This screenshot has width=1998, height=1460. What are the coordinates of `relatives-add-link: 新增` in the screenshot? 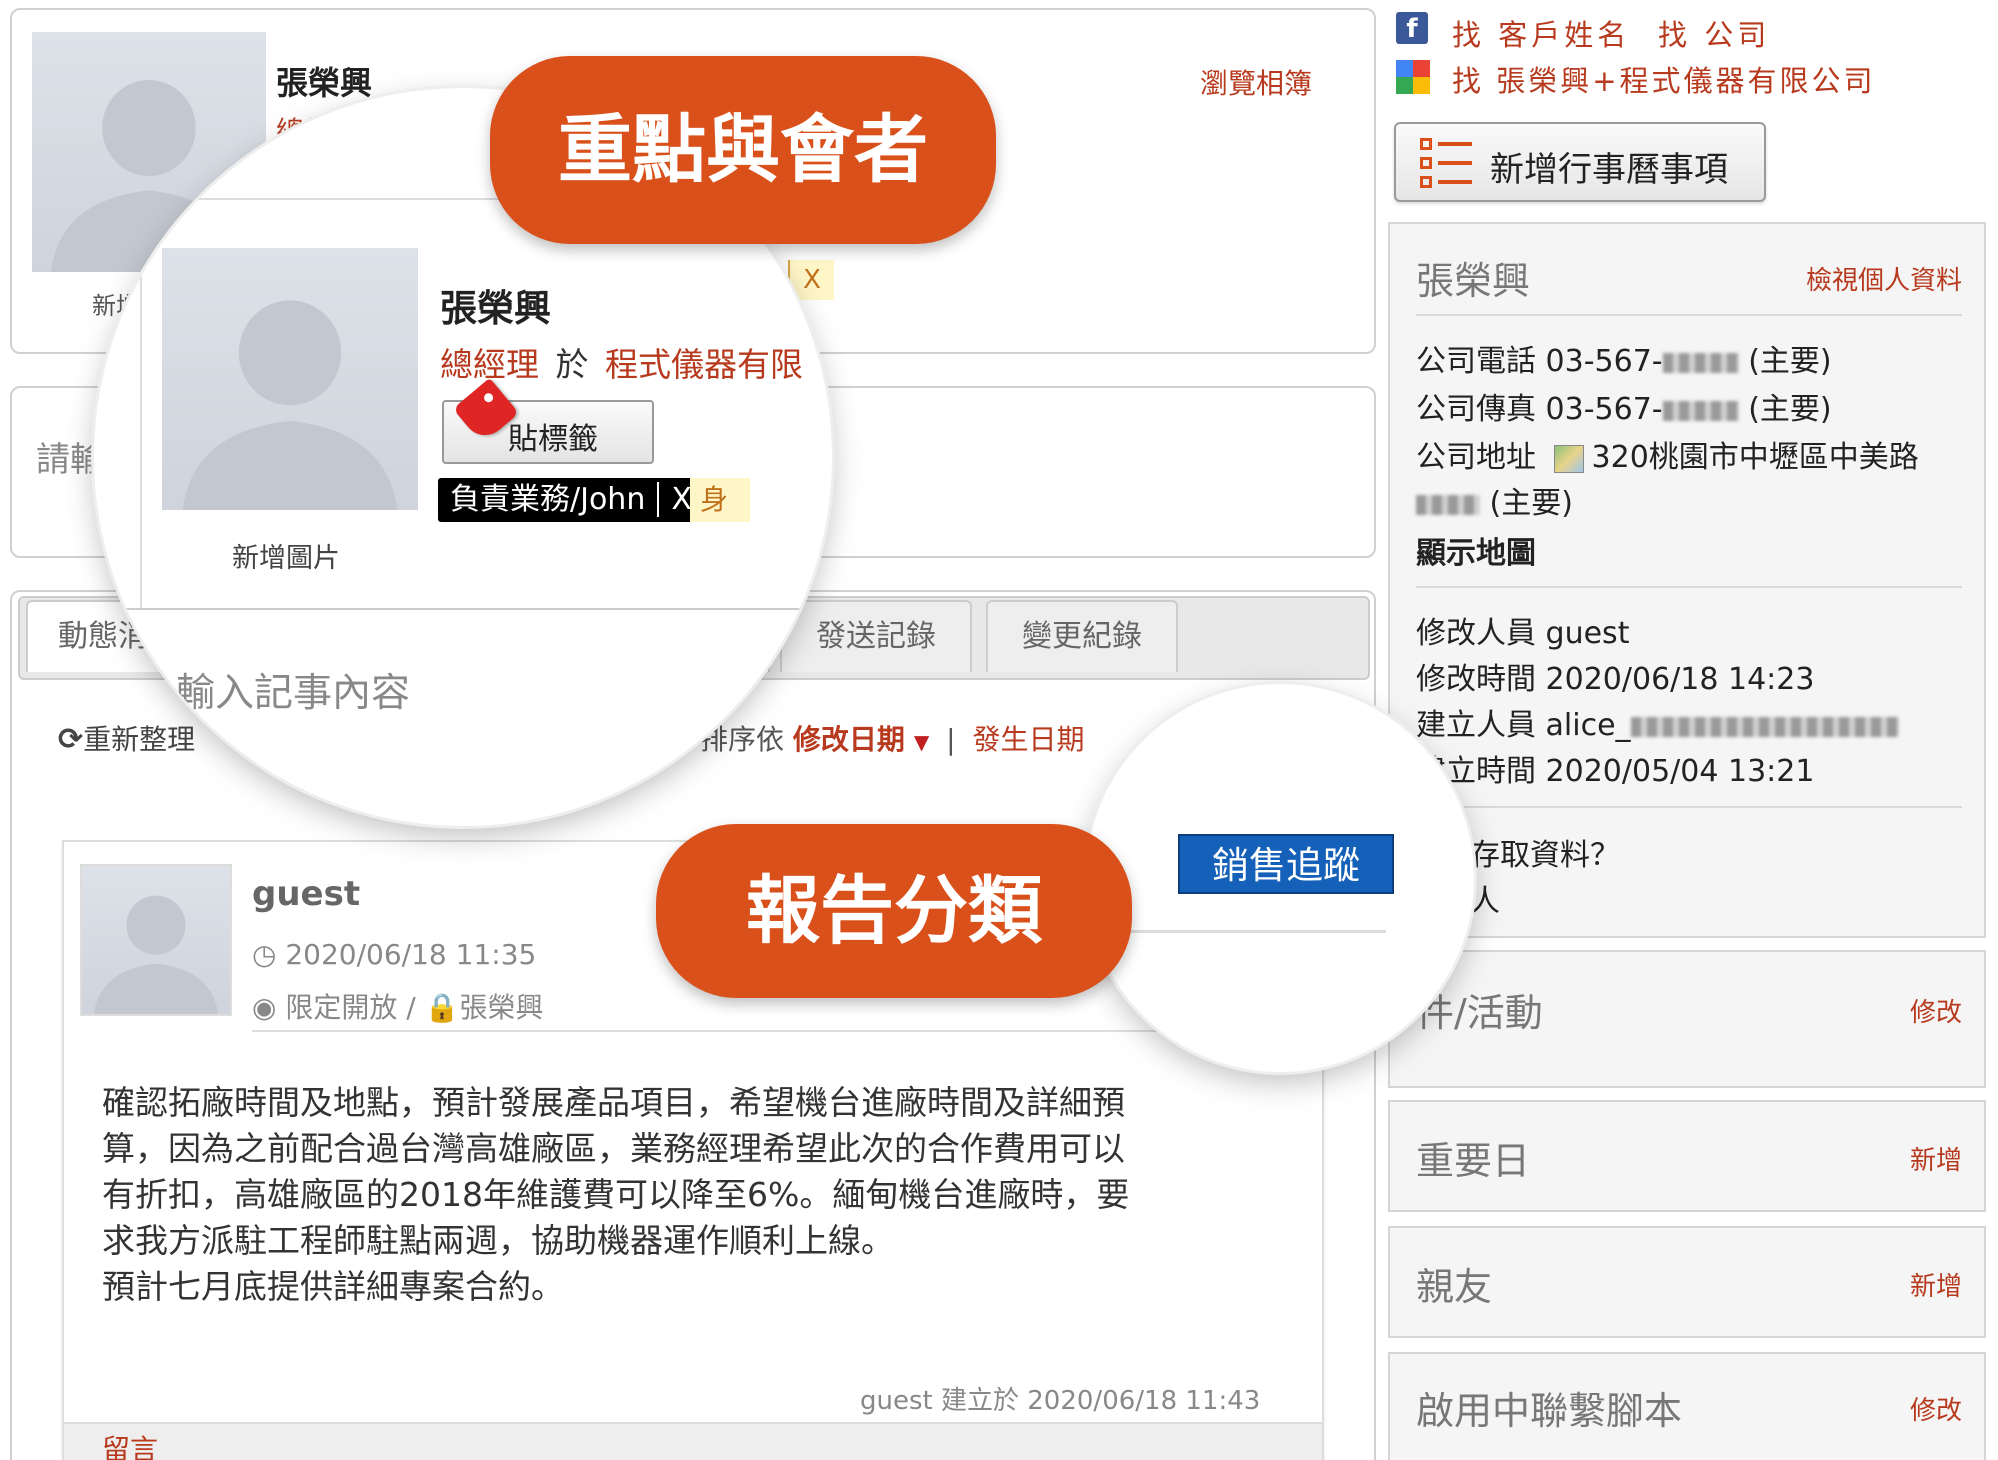 It's located at (1936, 1284).